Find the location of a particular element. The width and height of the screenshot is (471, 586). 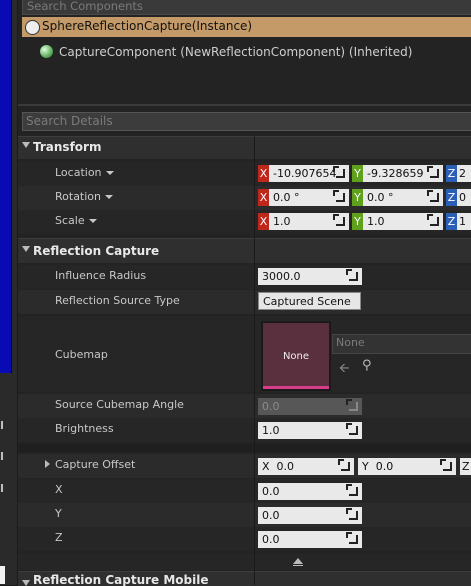

actor-name: SphereReflectionCapture(Instance) is located at coordinates (147, 26).